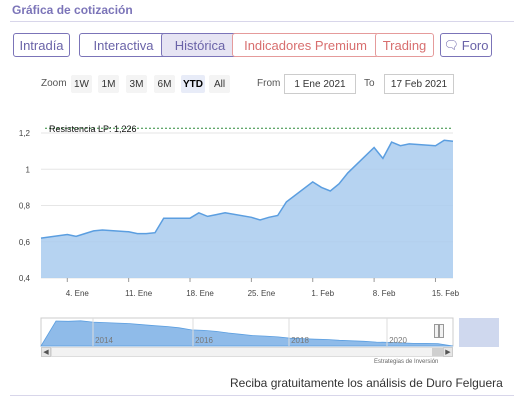 This screenshot has width=514, height=401. Describe the element at coordinates (419, 84) in the screenshot. I see `to-date-input: 17 Feb 2021` at that location.